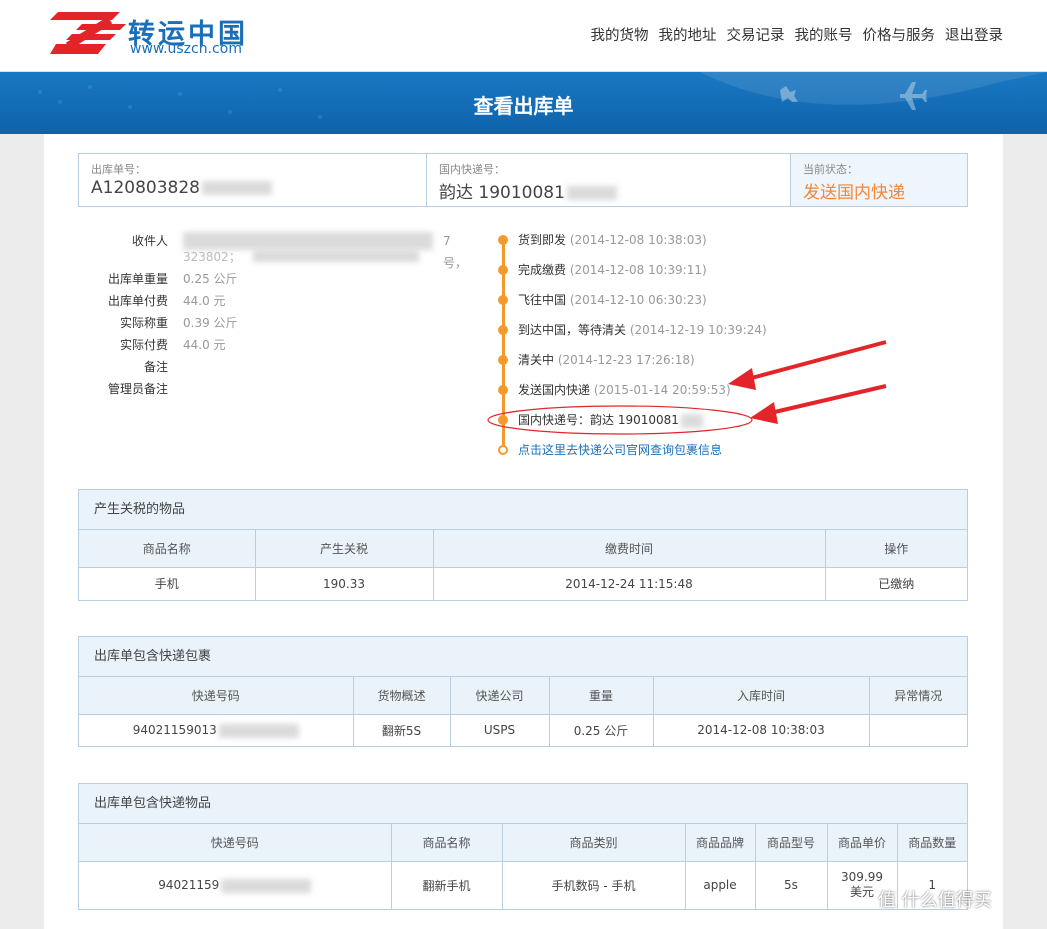 This screenshot has height=929, width=1047. What do you see at coordinates (542, 270) in the screenshot?
I see `timeline-text: 完成缴费` at bounding box center [542, 270].